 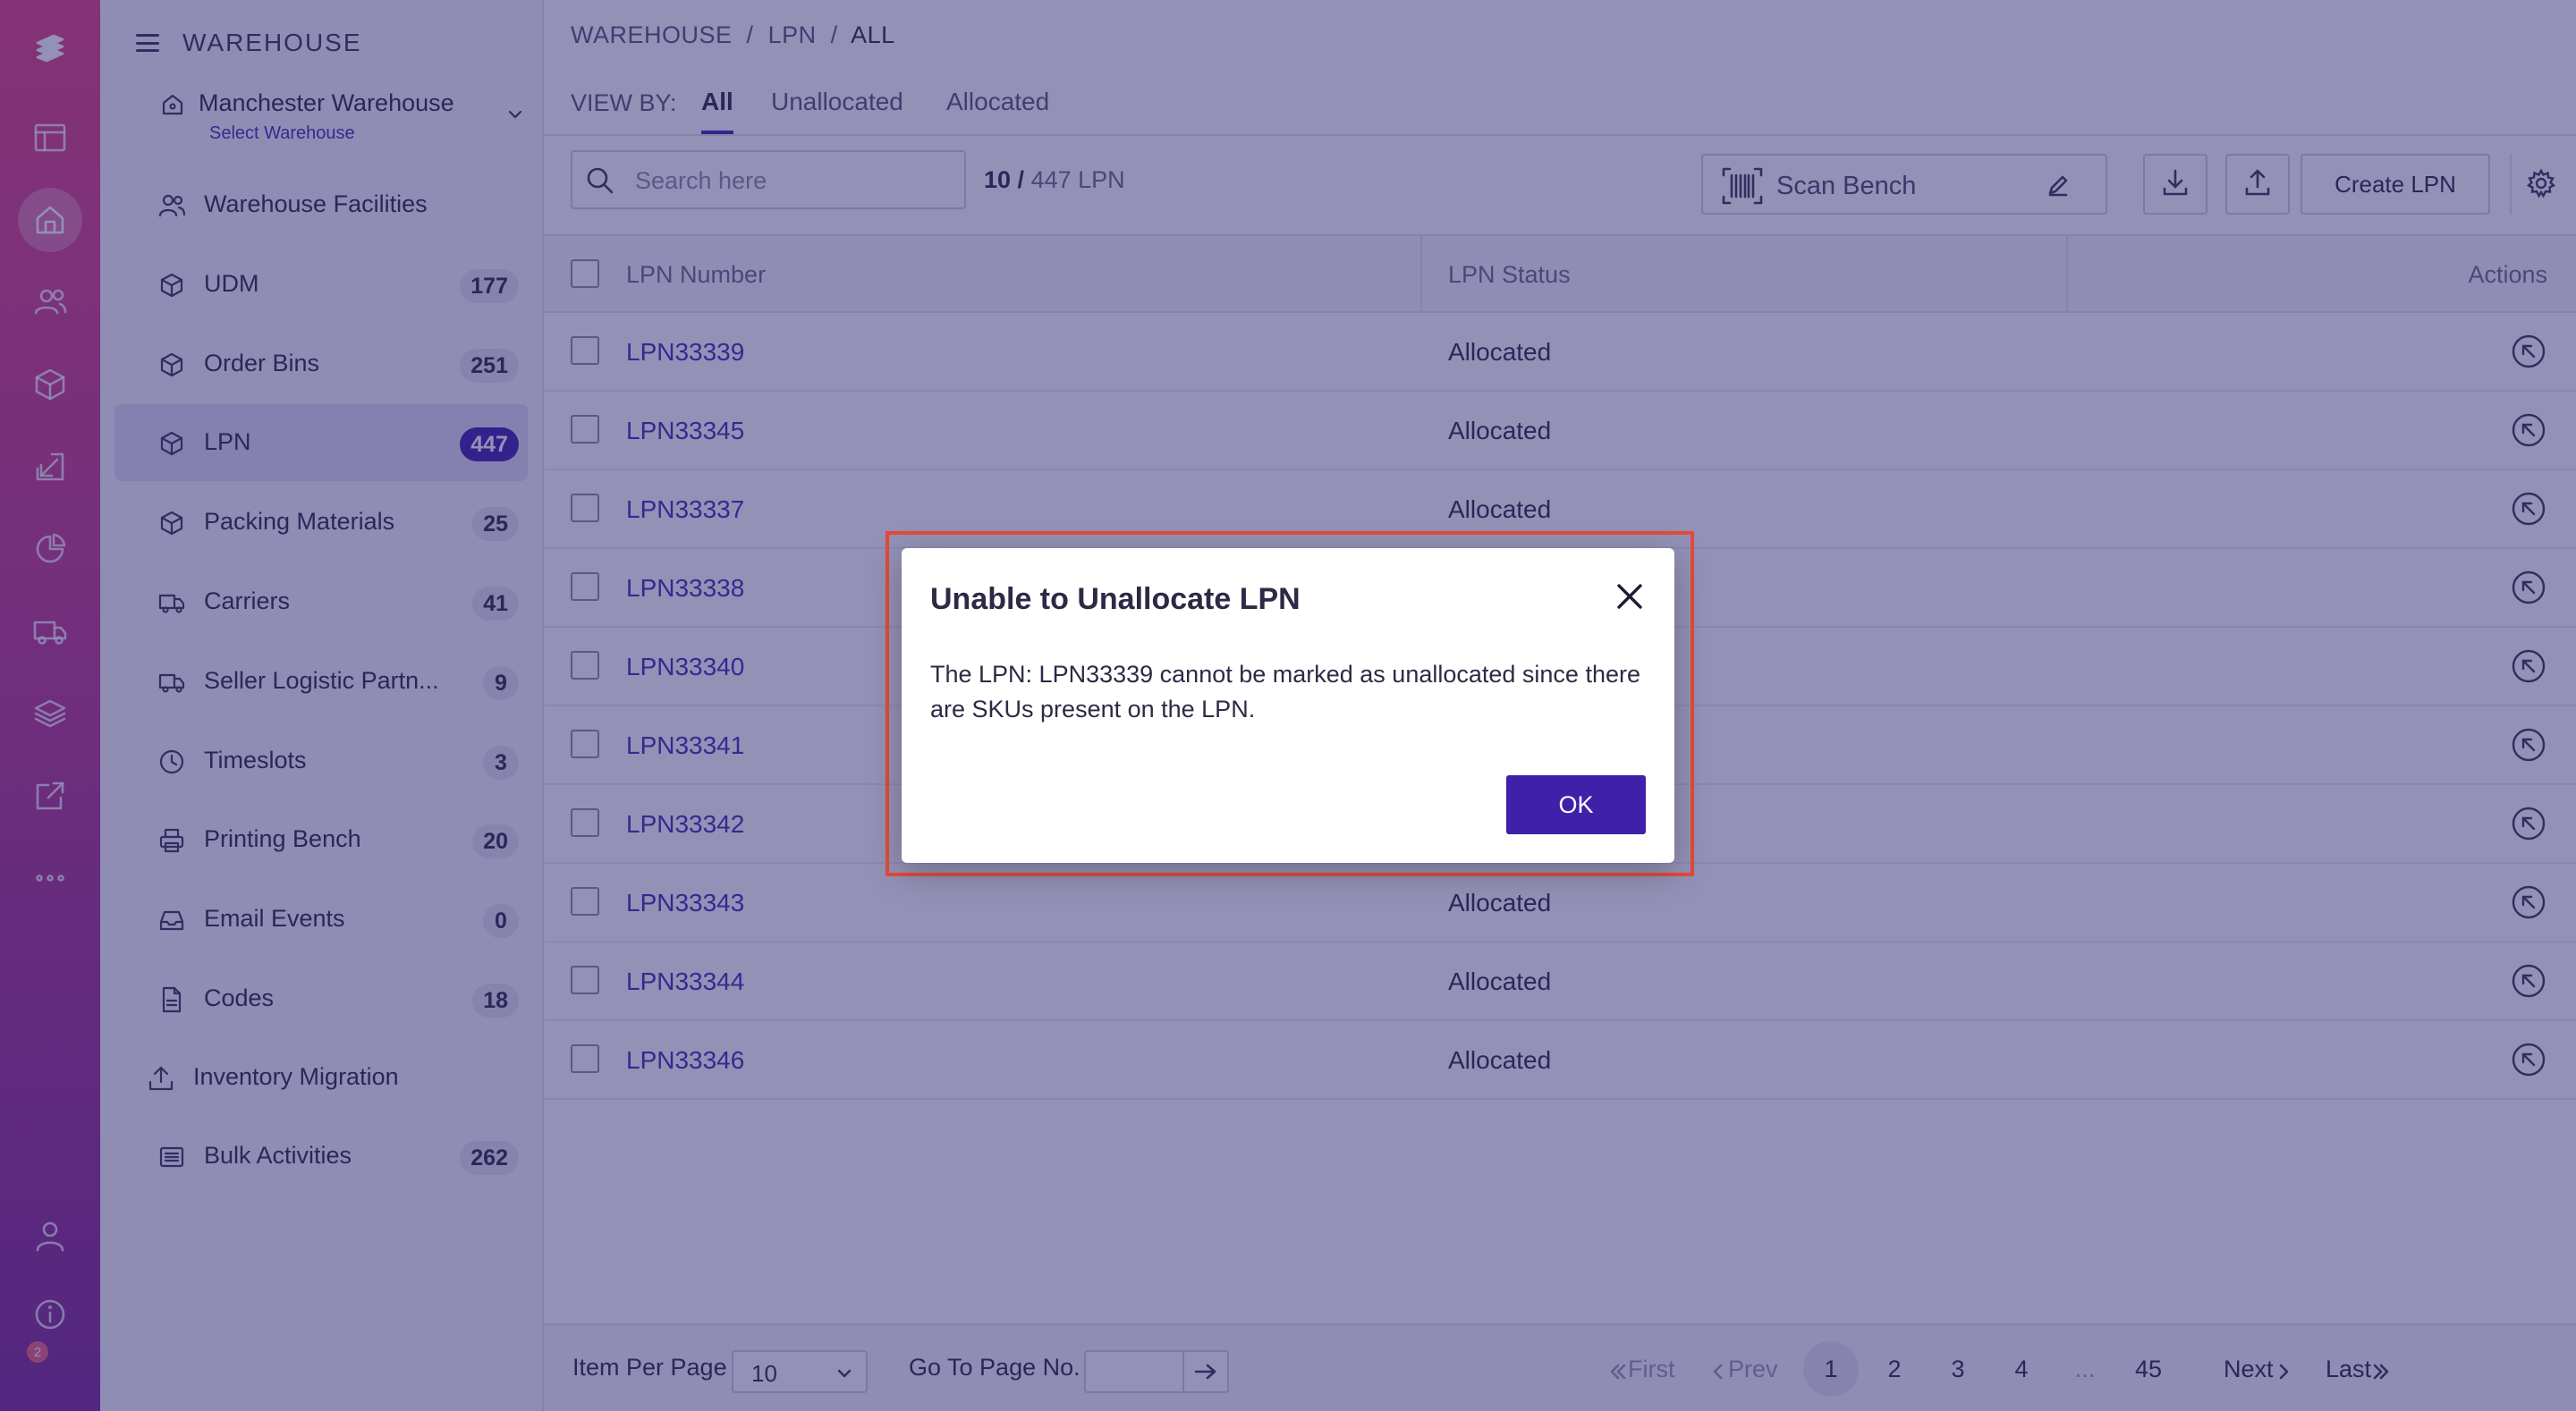 I want to click on close-icon, so click(x=1630, y=597).